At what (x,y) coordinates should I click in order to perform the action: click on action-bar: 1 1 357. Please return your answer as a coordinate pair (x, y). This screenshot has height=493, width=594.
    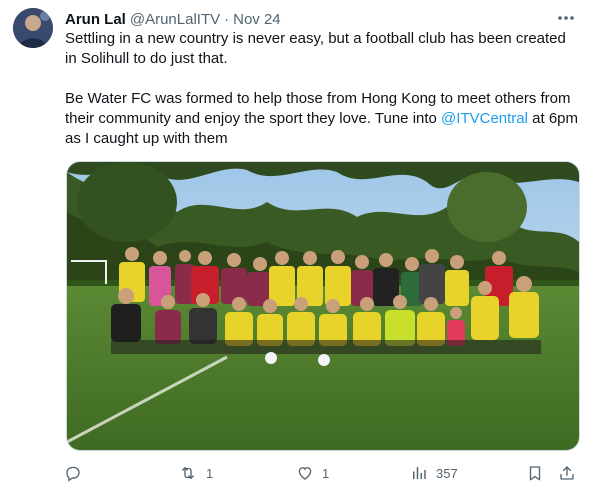
    Looking at the image, I should click on (322, 473).